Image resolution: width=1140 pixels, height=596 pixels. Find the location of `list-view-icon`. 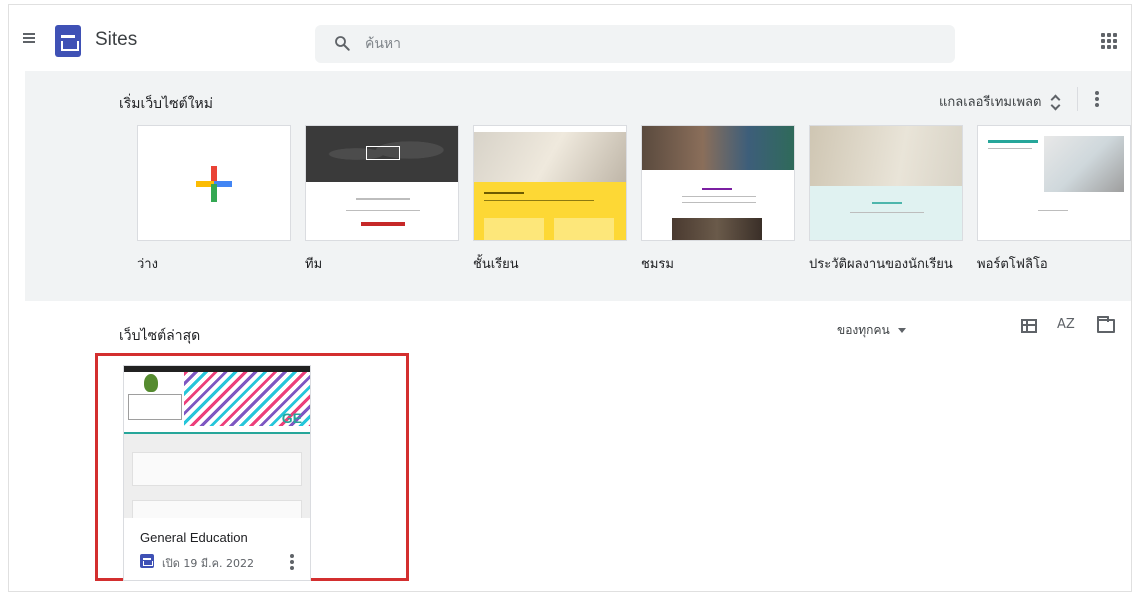

list-view-icon is located at coordinates (1029, 326).